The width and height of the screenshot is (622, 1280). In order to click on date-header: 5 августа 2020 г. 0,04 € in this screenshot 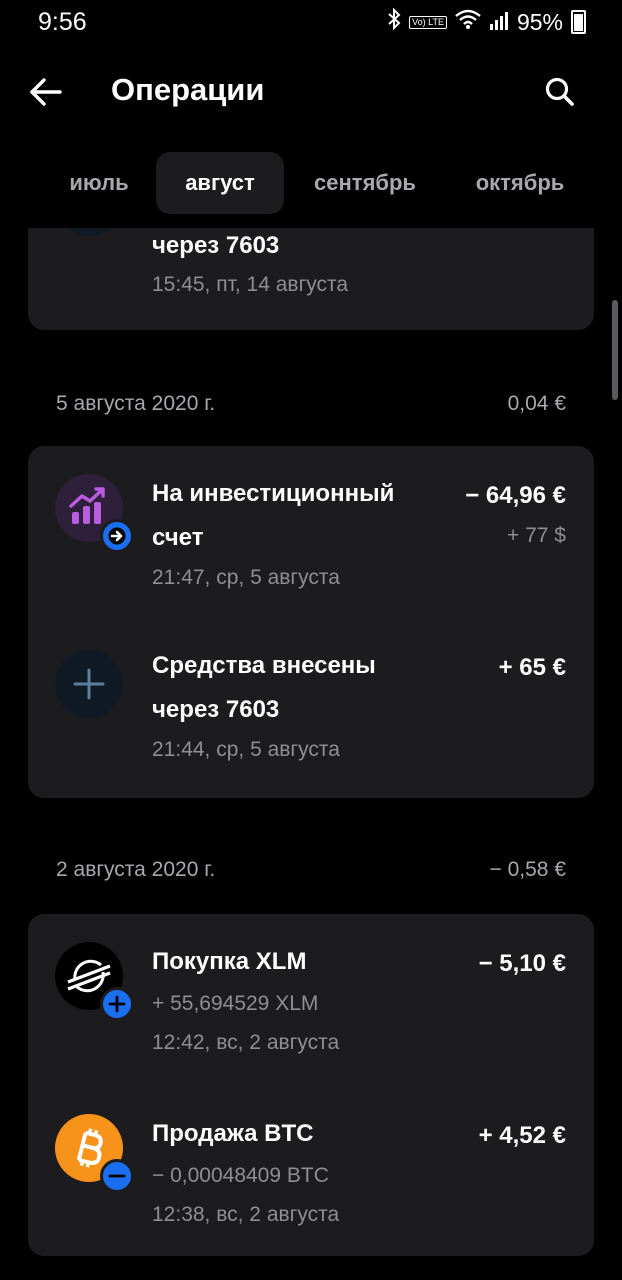, I will do `click(311, 404)`.